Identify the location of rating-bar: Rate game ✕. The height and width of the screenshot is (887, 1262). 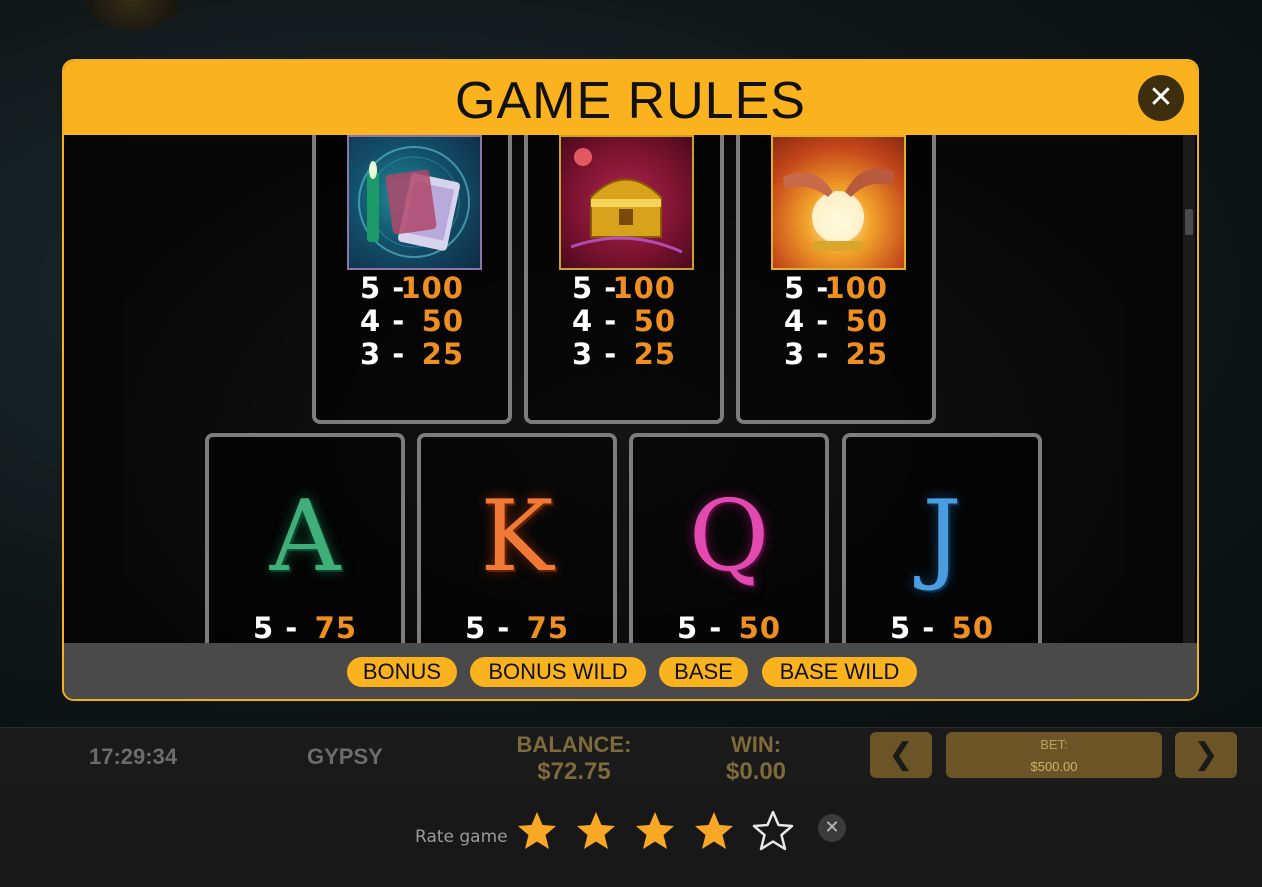
(631, 838).